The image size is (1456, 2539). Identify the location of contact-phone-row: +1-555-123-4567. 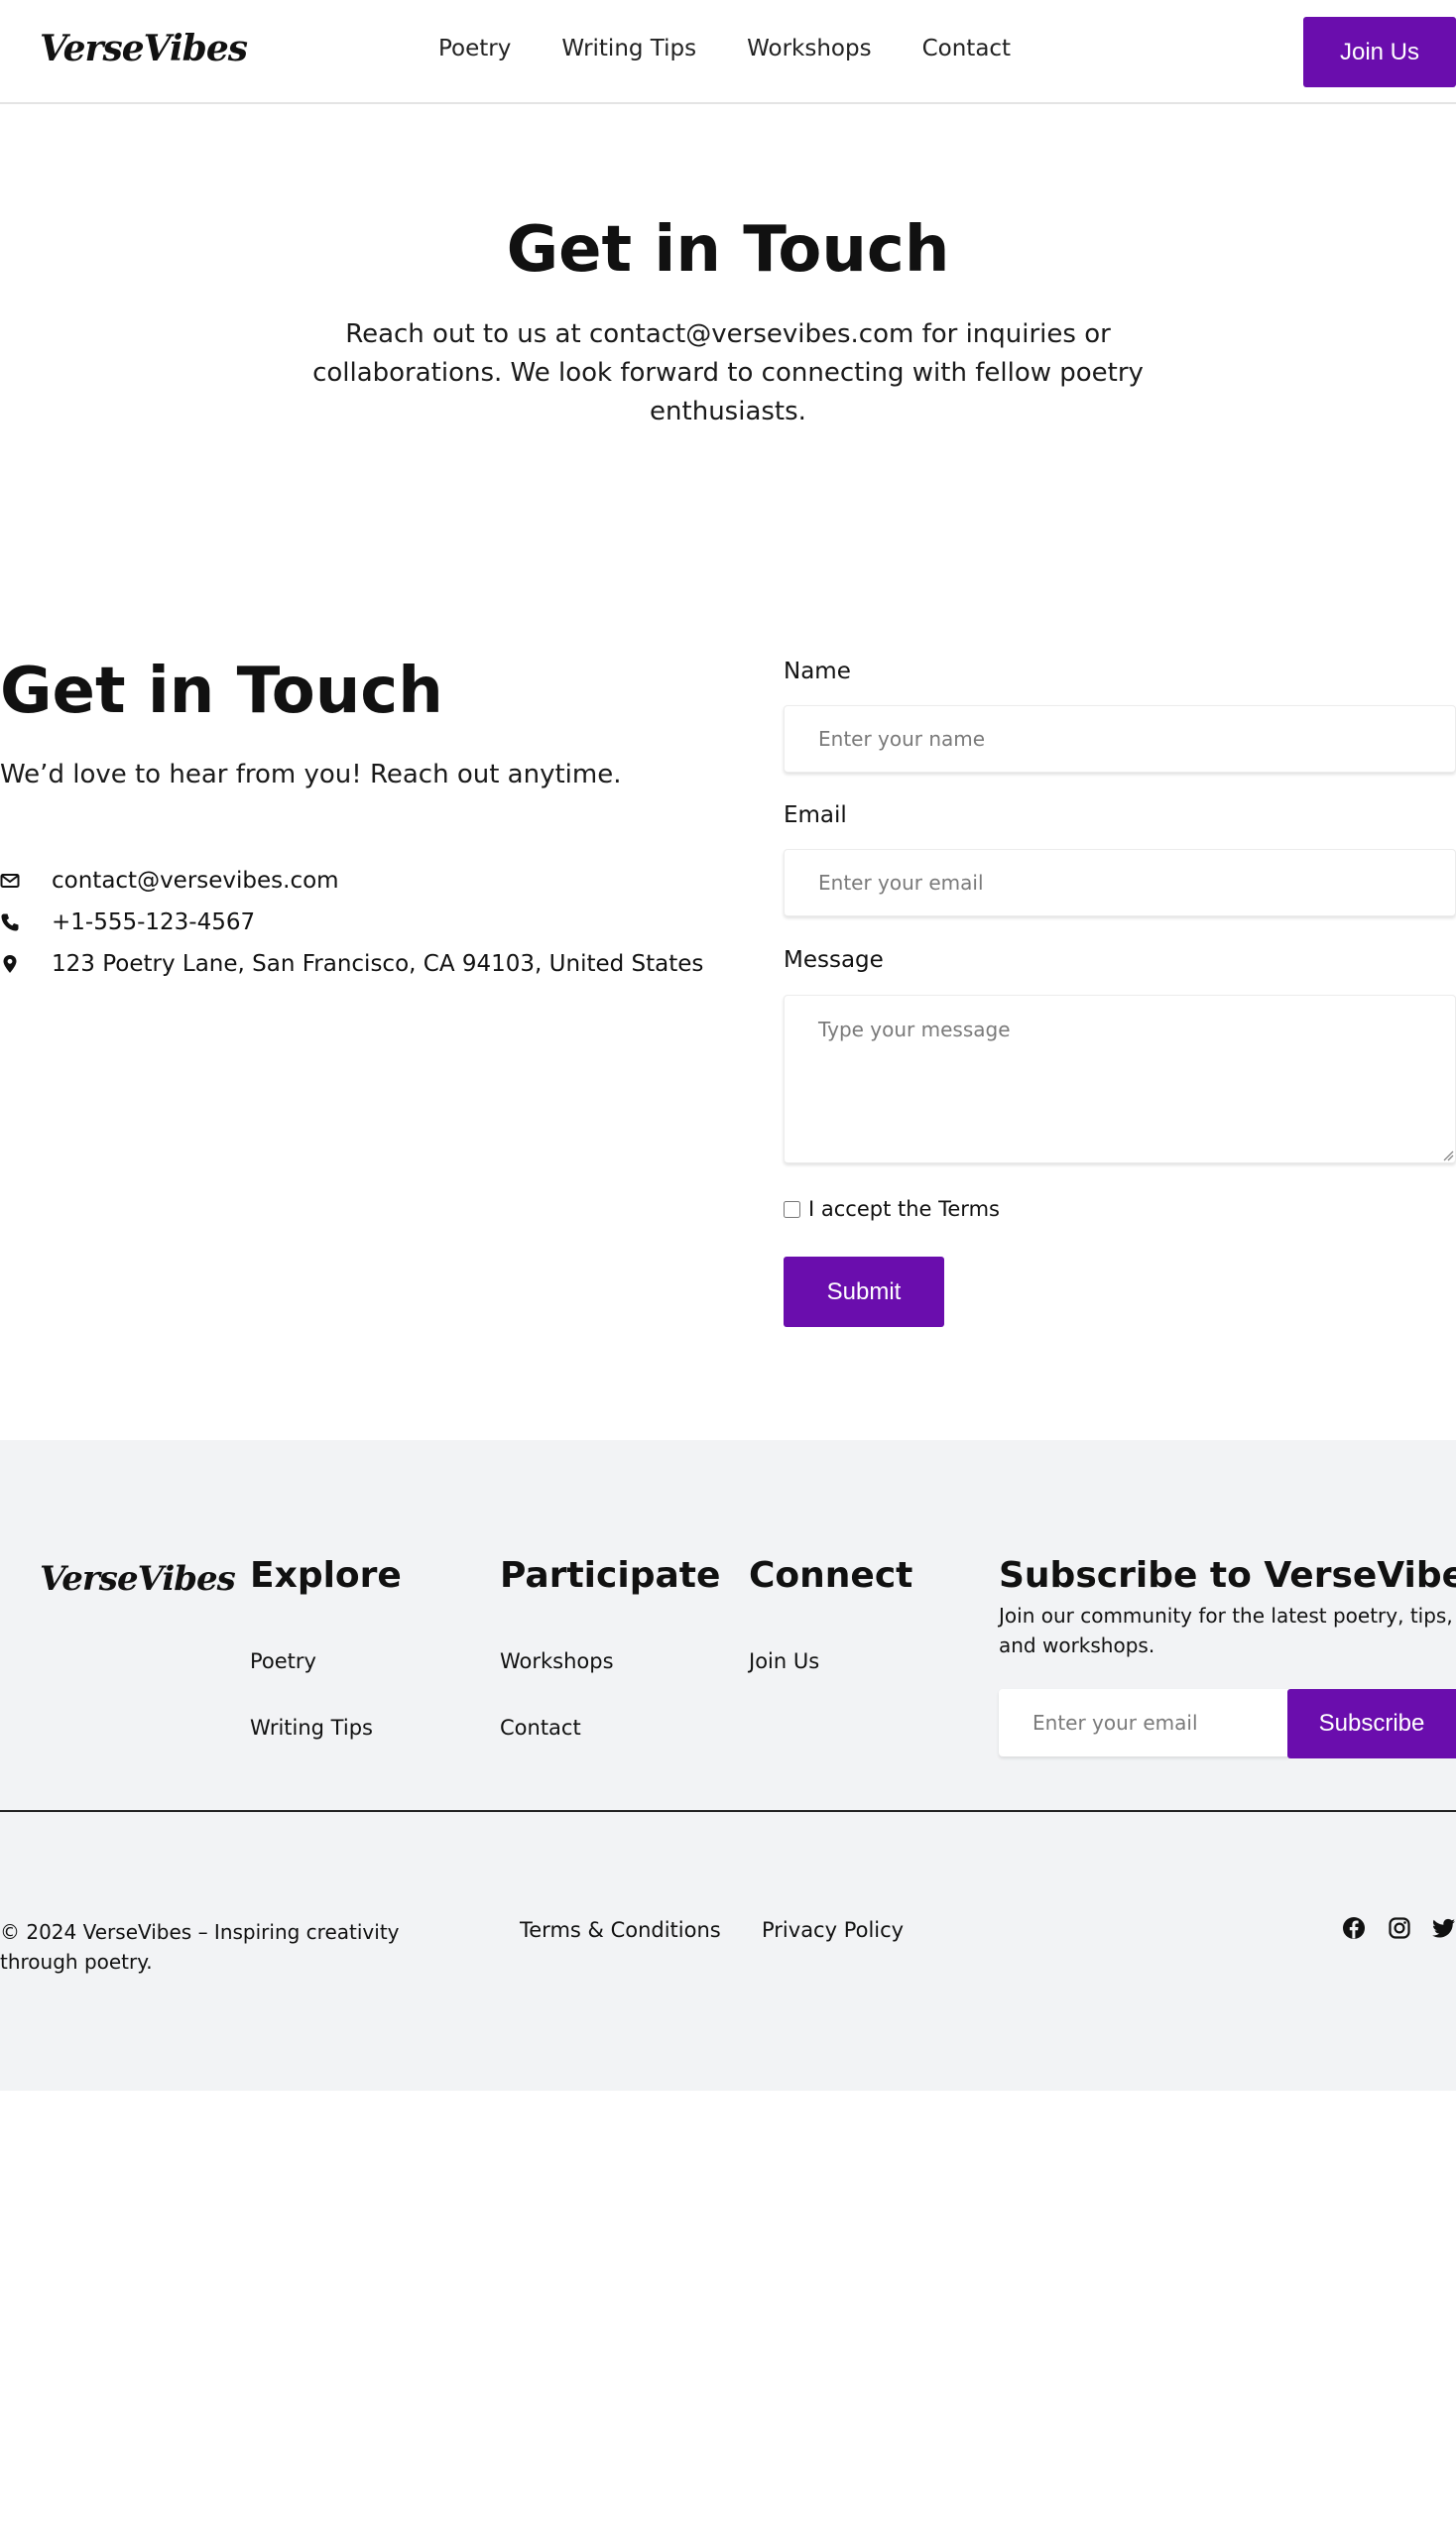
(127, 922).